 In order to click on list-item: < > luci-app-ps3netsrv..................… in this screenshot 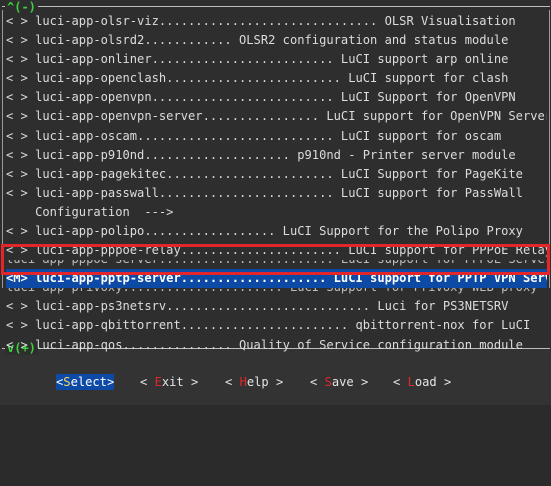, I will do `click(276, 306)`.